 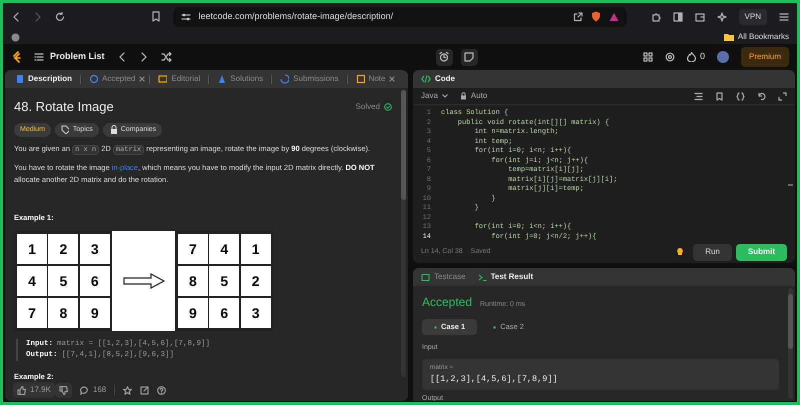 I want to click on star-icon, so click(x=127, y=390).